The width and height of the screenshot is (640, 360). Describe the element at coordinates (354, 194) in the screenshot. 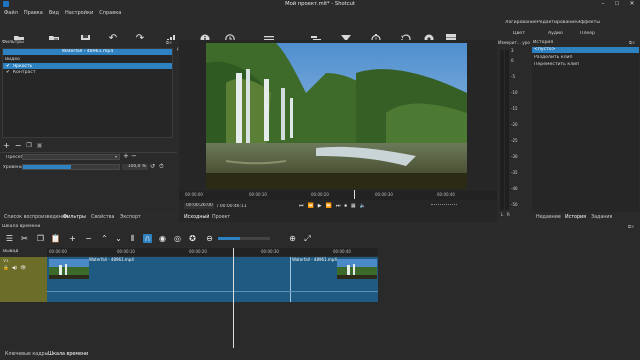

I see `playhead-marker` at that location.